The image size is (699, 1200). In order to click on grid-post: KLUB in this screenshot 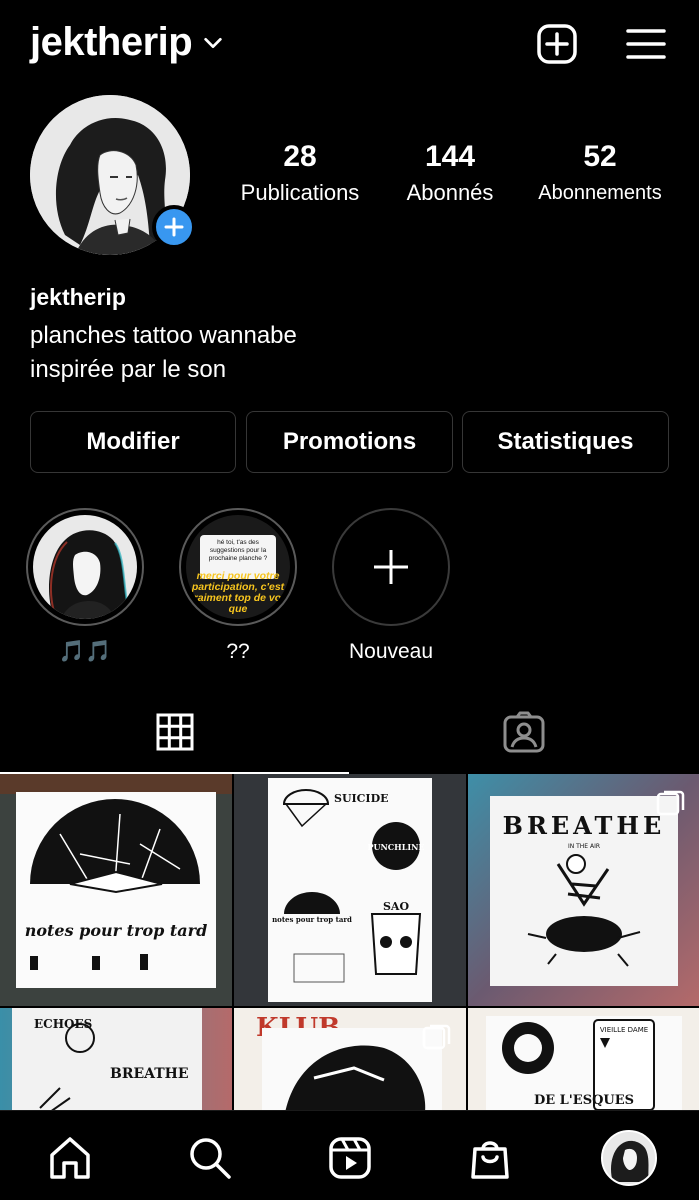, I will do `click(350, 1059)`.